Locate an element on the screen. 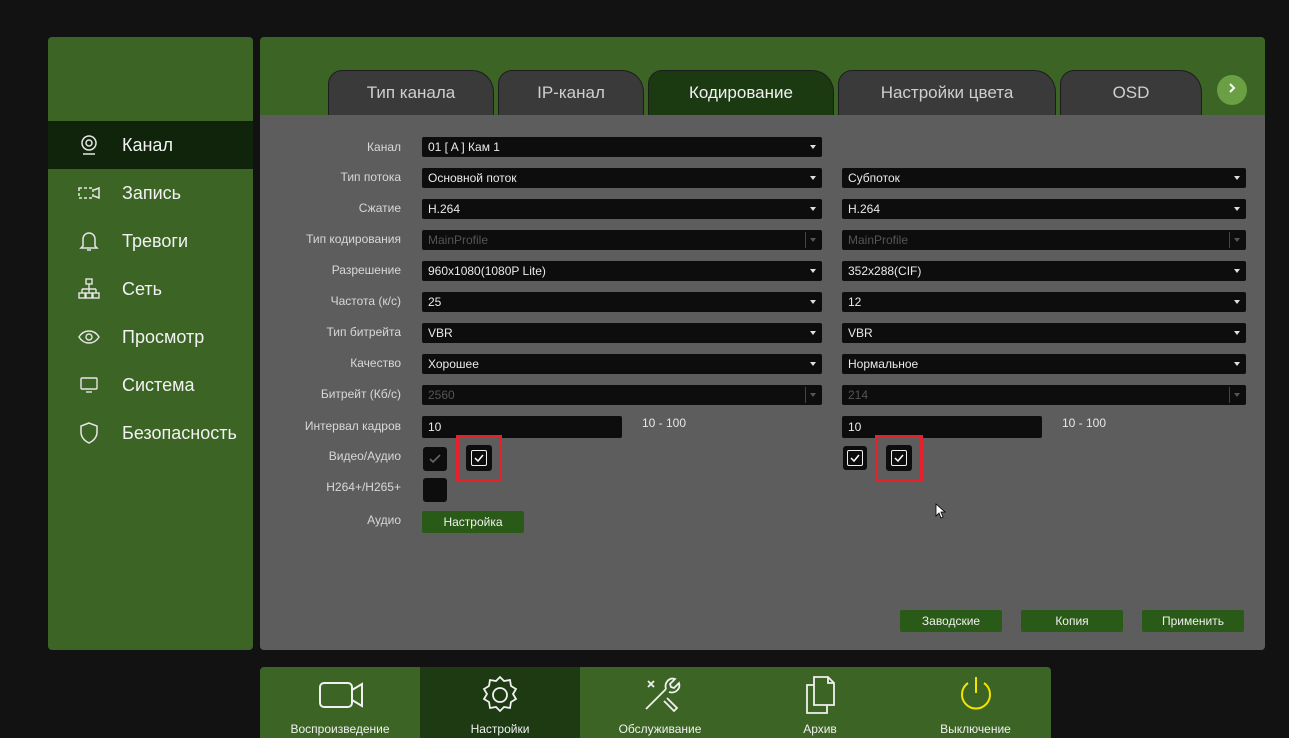  chevron-right-icon is located at coordinates (1232, 90).